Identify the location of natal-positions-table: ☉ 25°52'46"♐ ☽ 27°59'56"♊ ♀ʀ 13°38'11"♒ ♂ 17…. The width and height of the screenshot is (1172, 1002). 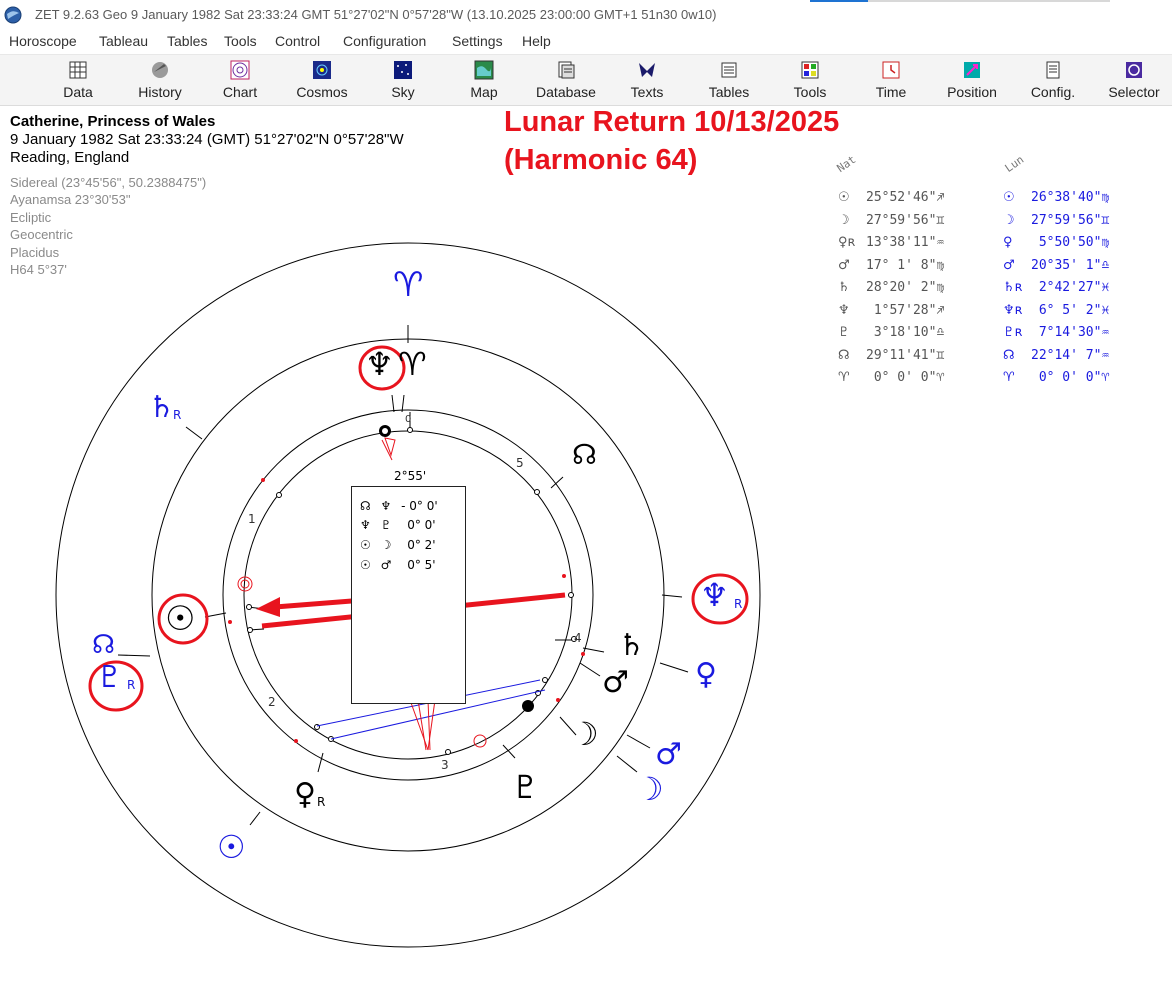
(891, 287).